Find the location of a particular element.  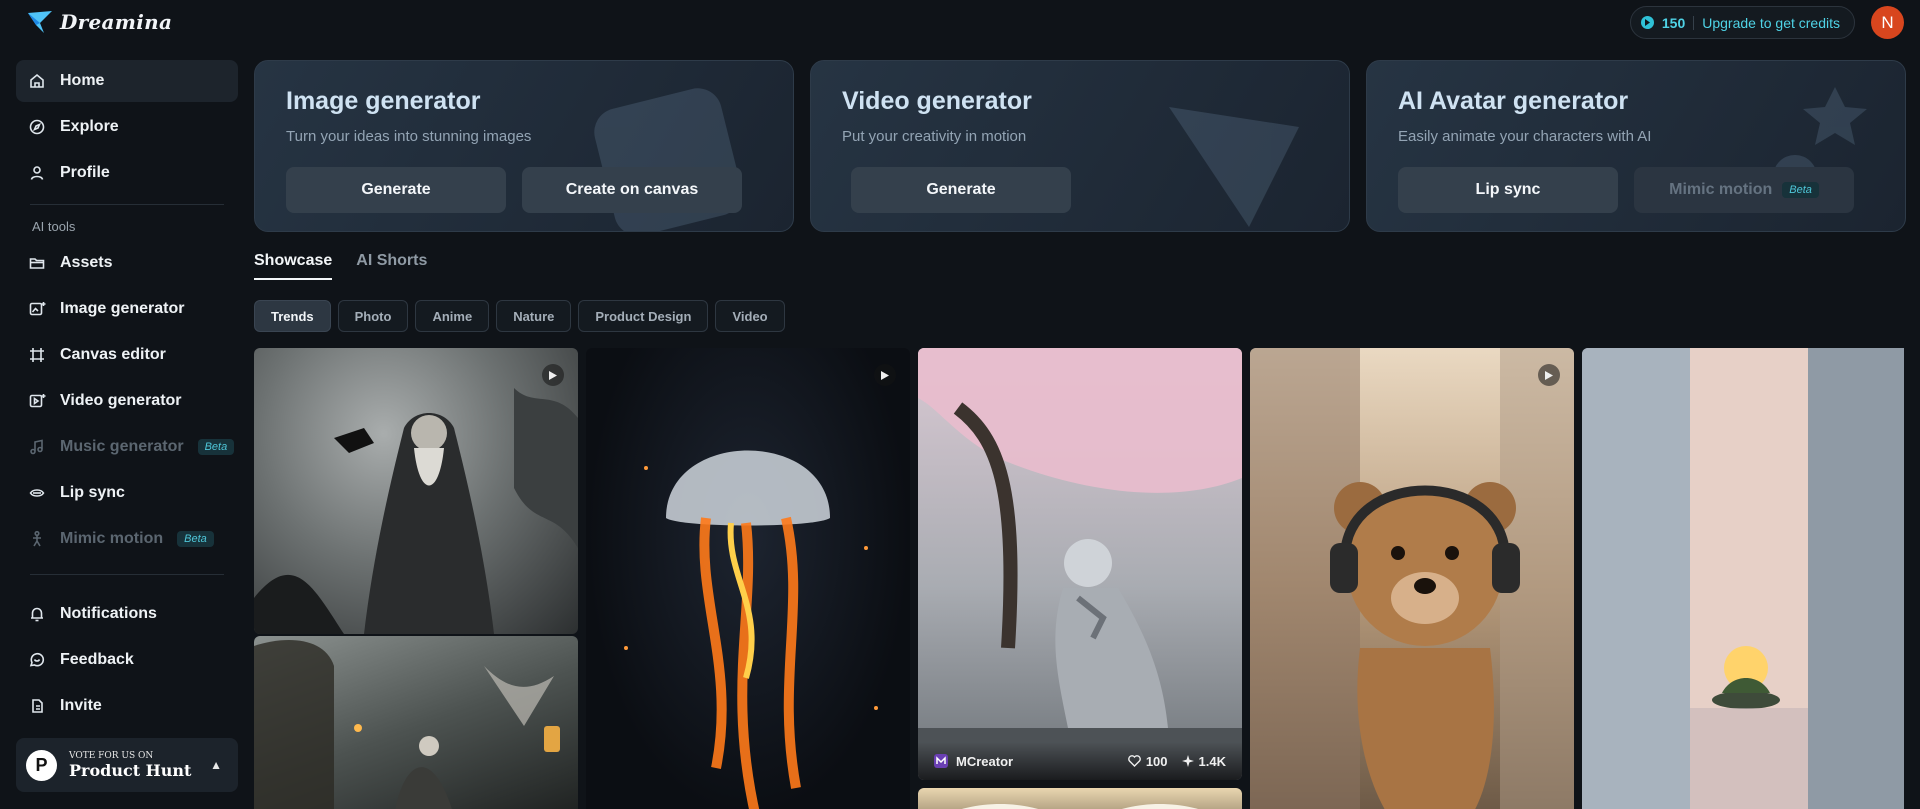

sidebar-item-lip-sync: Lip sync is located at coordinates (127, 493).